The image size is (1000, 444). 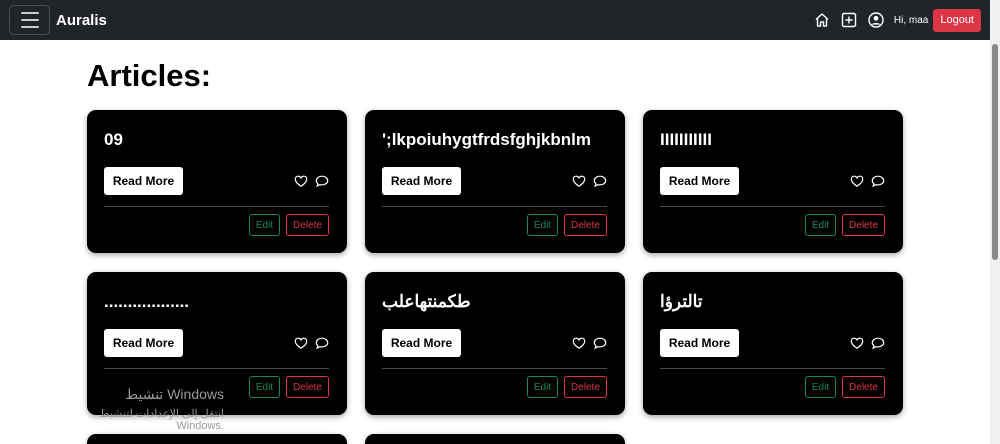 What do you see at coordinates (957, 20) in the screenshot?
I see `logout-button: Logout` at bounding box center [957, 20].